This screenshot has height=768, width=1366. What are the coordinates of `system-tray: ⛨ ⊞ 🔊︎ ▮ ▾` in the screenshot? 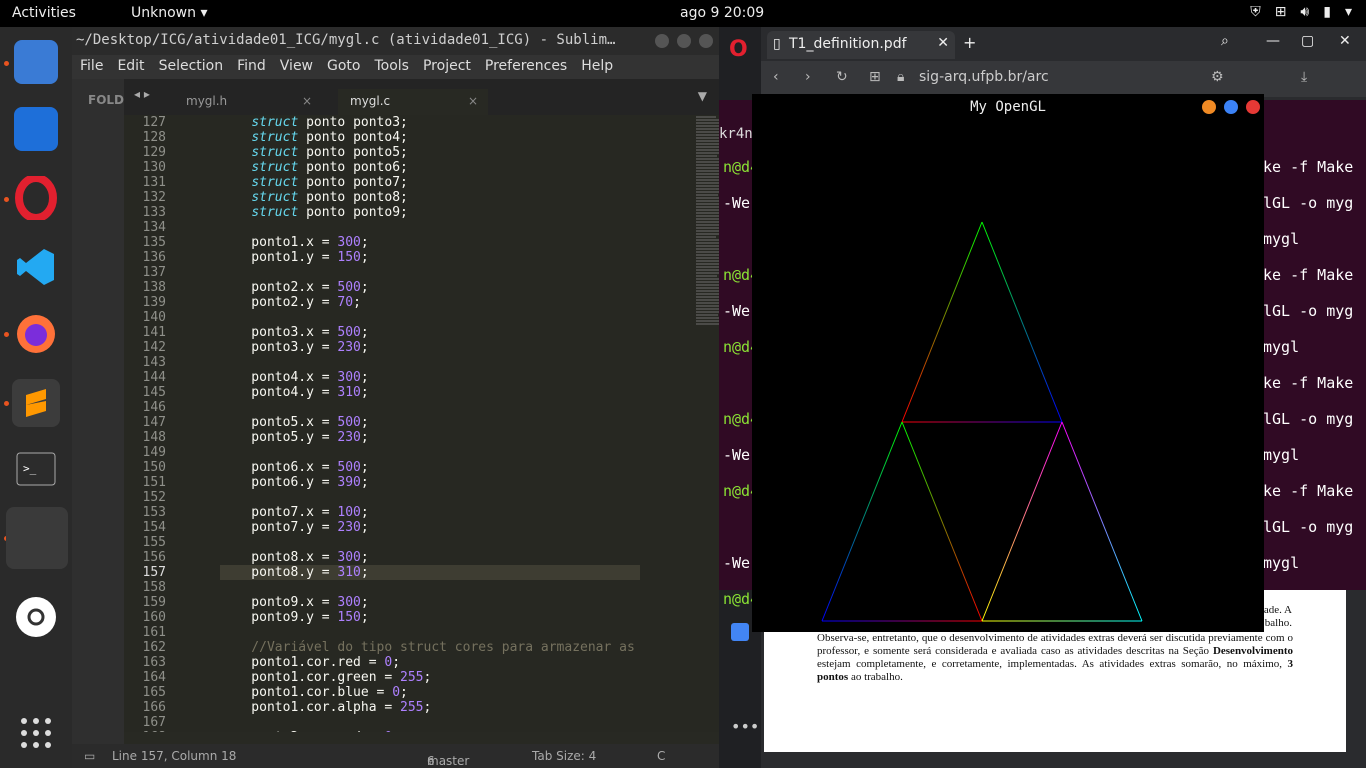 It's located at (1301, 12).